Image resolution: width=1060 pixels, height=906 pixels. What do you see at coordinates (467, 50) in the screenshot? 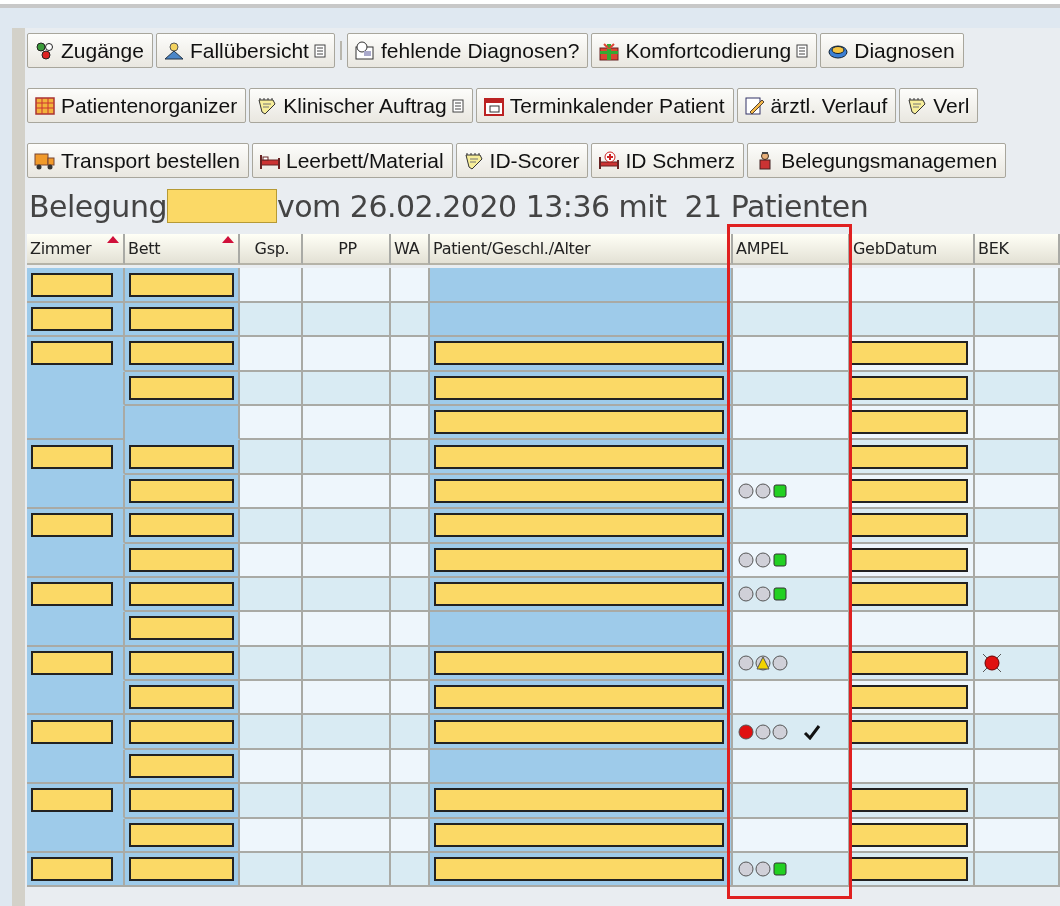
I see `toolbar-button: fehlende Diagnosen?` at bounding box center [467, 50].